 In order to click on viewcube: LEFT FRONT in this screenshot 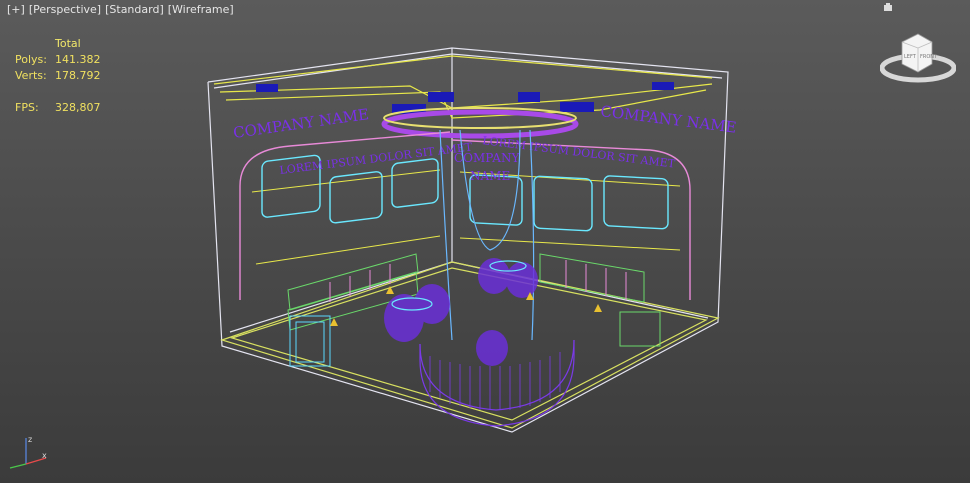, I will do `click(918, 58)`.